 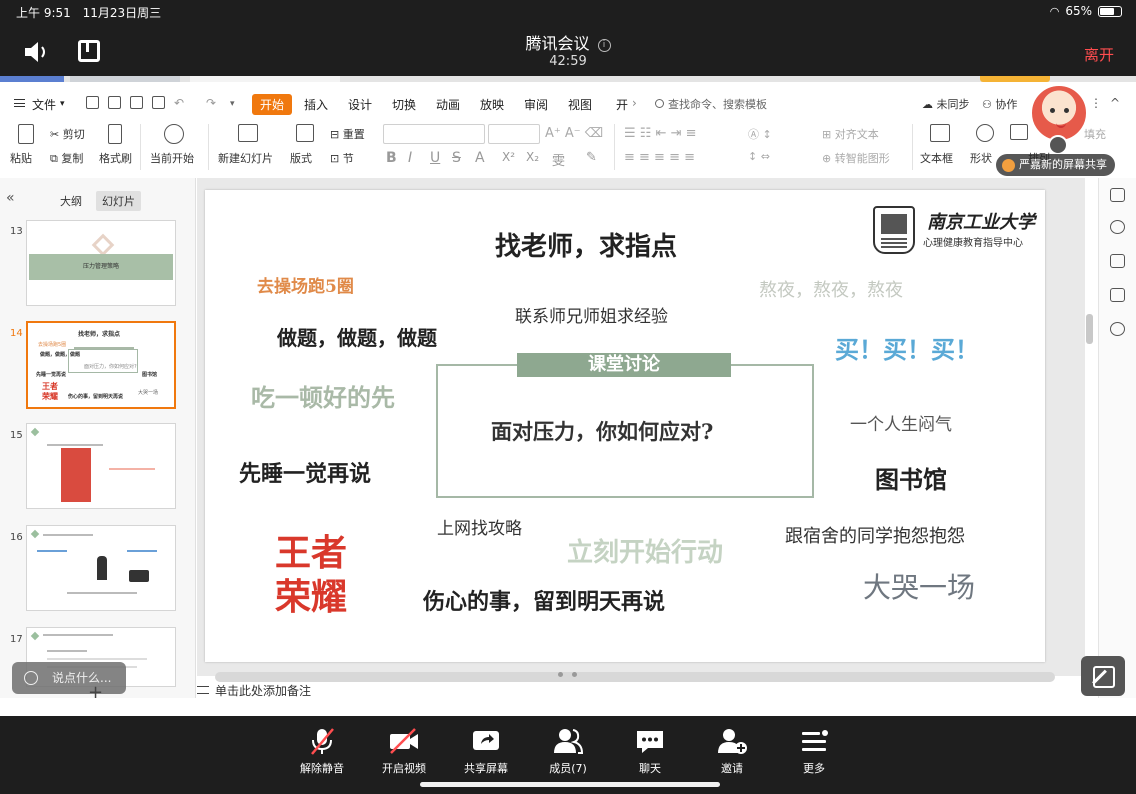 I want to click on chat-button: 聊天, so click(x=650, y=751).